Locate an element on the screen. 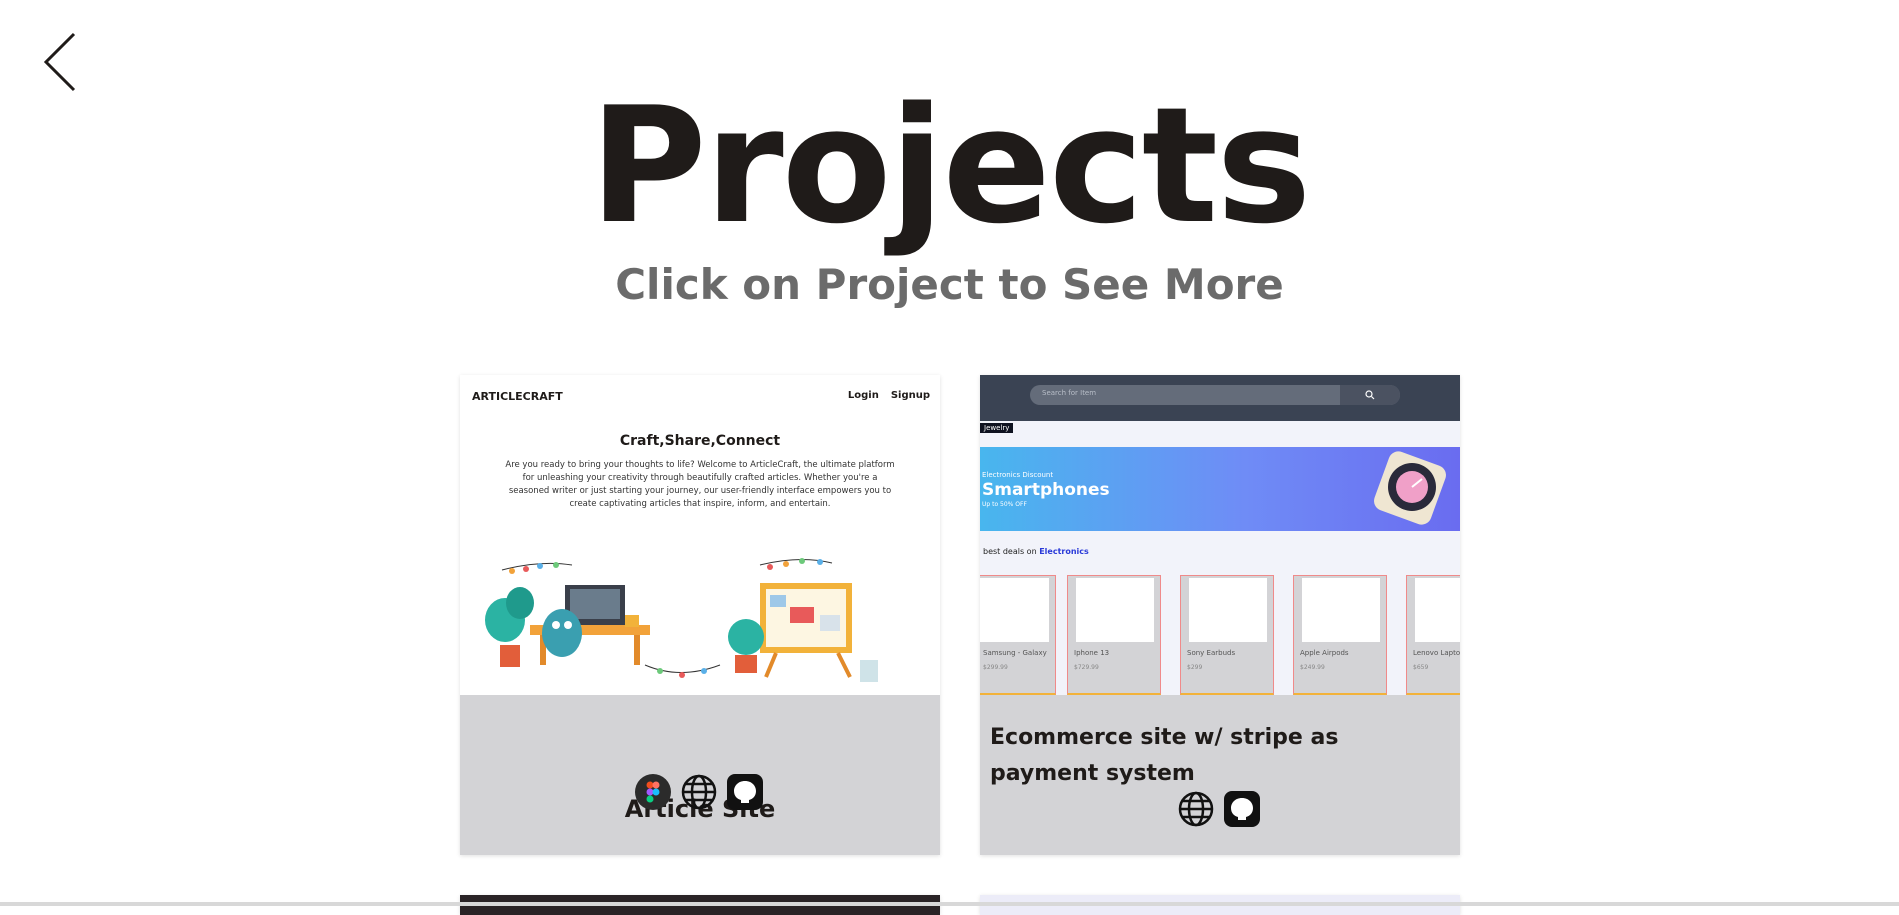 The image size is (1899, 915). page-divider is located at coordinates (949, 904).